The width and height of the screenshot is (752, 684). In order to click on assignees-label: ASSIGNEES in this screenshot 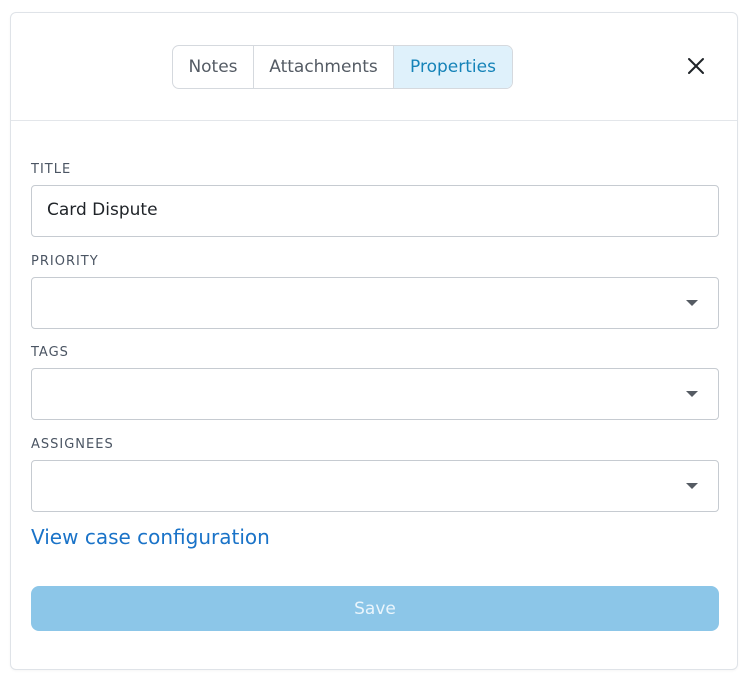, I will do `click(72, 444)`.